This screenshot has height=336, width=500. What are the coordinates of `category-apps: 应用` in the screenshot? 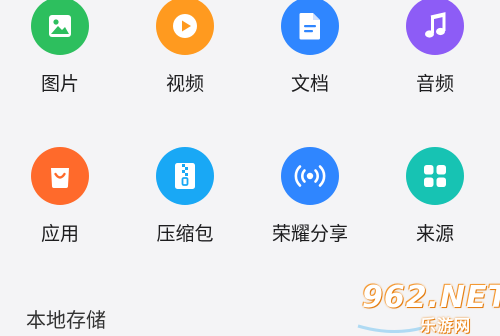 It's located at (60, 196).